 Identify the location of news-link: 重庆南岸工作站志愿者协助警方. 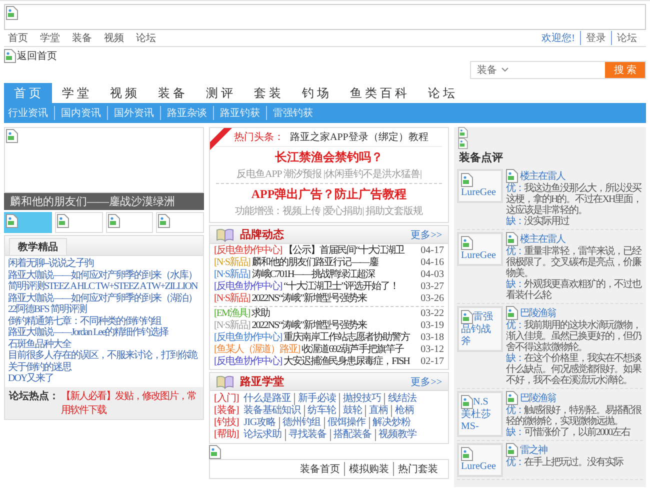
(347, 338).